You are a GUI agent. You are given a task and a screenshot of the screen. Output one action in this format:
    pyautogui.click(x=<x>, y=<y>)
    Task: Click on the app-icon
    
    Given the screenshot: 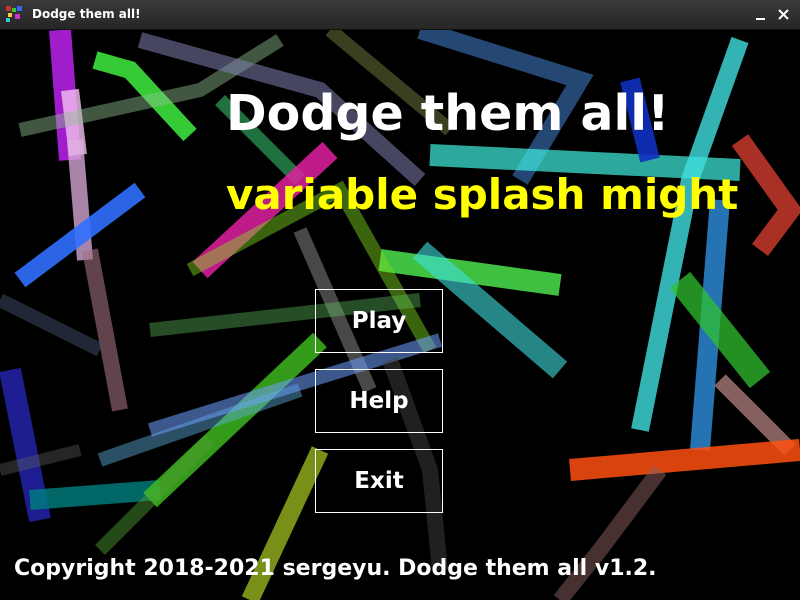 What is the action you would take?
    pyautogui.click(x=14, y=14)
    